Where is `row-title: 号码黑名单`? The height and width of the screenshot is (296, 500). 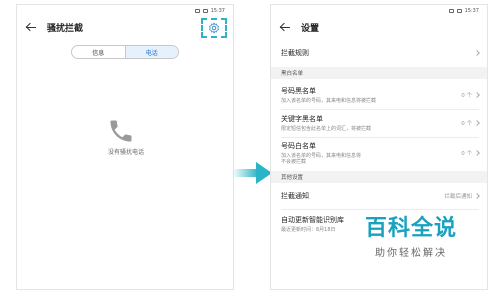 row-title: 号码黑名单 is located at coordinates (298, 90).